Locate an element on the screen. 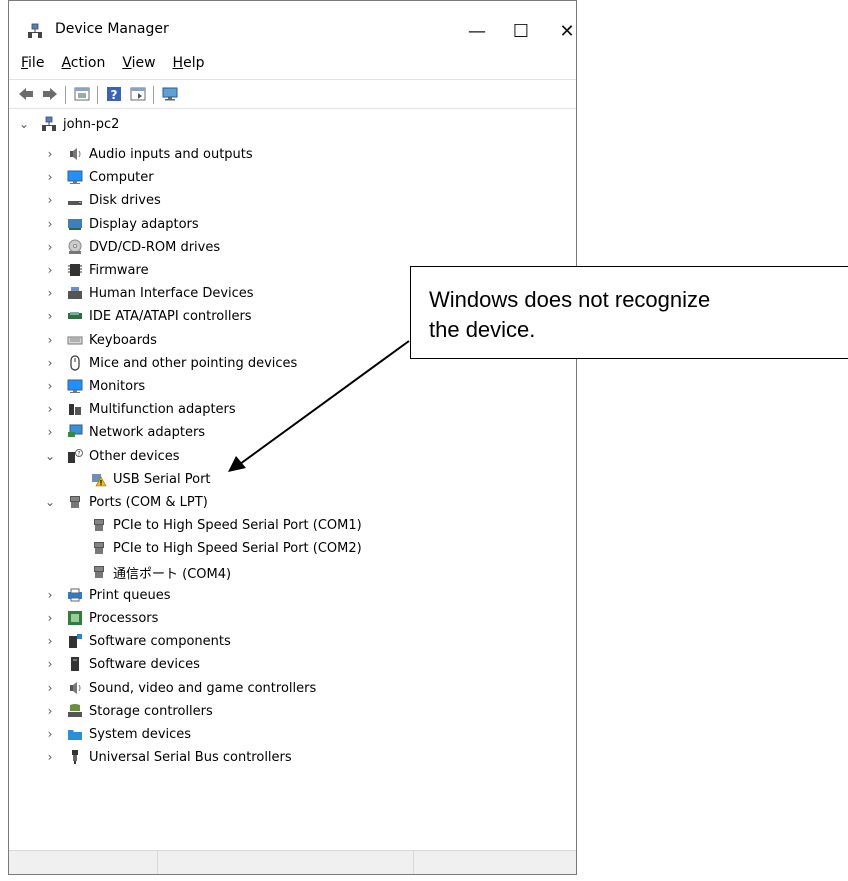 The width and height of the screenshot is (848, 881). category-label: Ports (COM & LPT) is located at coordinates (148, 502).